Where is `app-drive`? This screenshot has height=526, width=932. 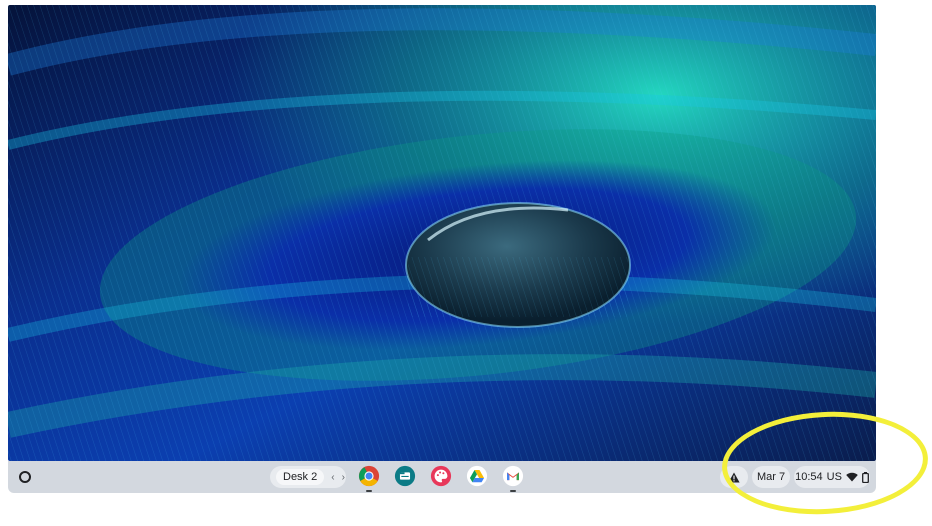 app-drive is located at coordinates (477, 477).